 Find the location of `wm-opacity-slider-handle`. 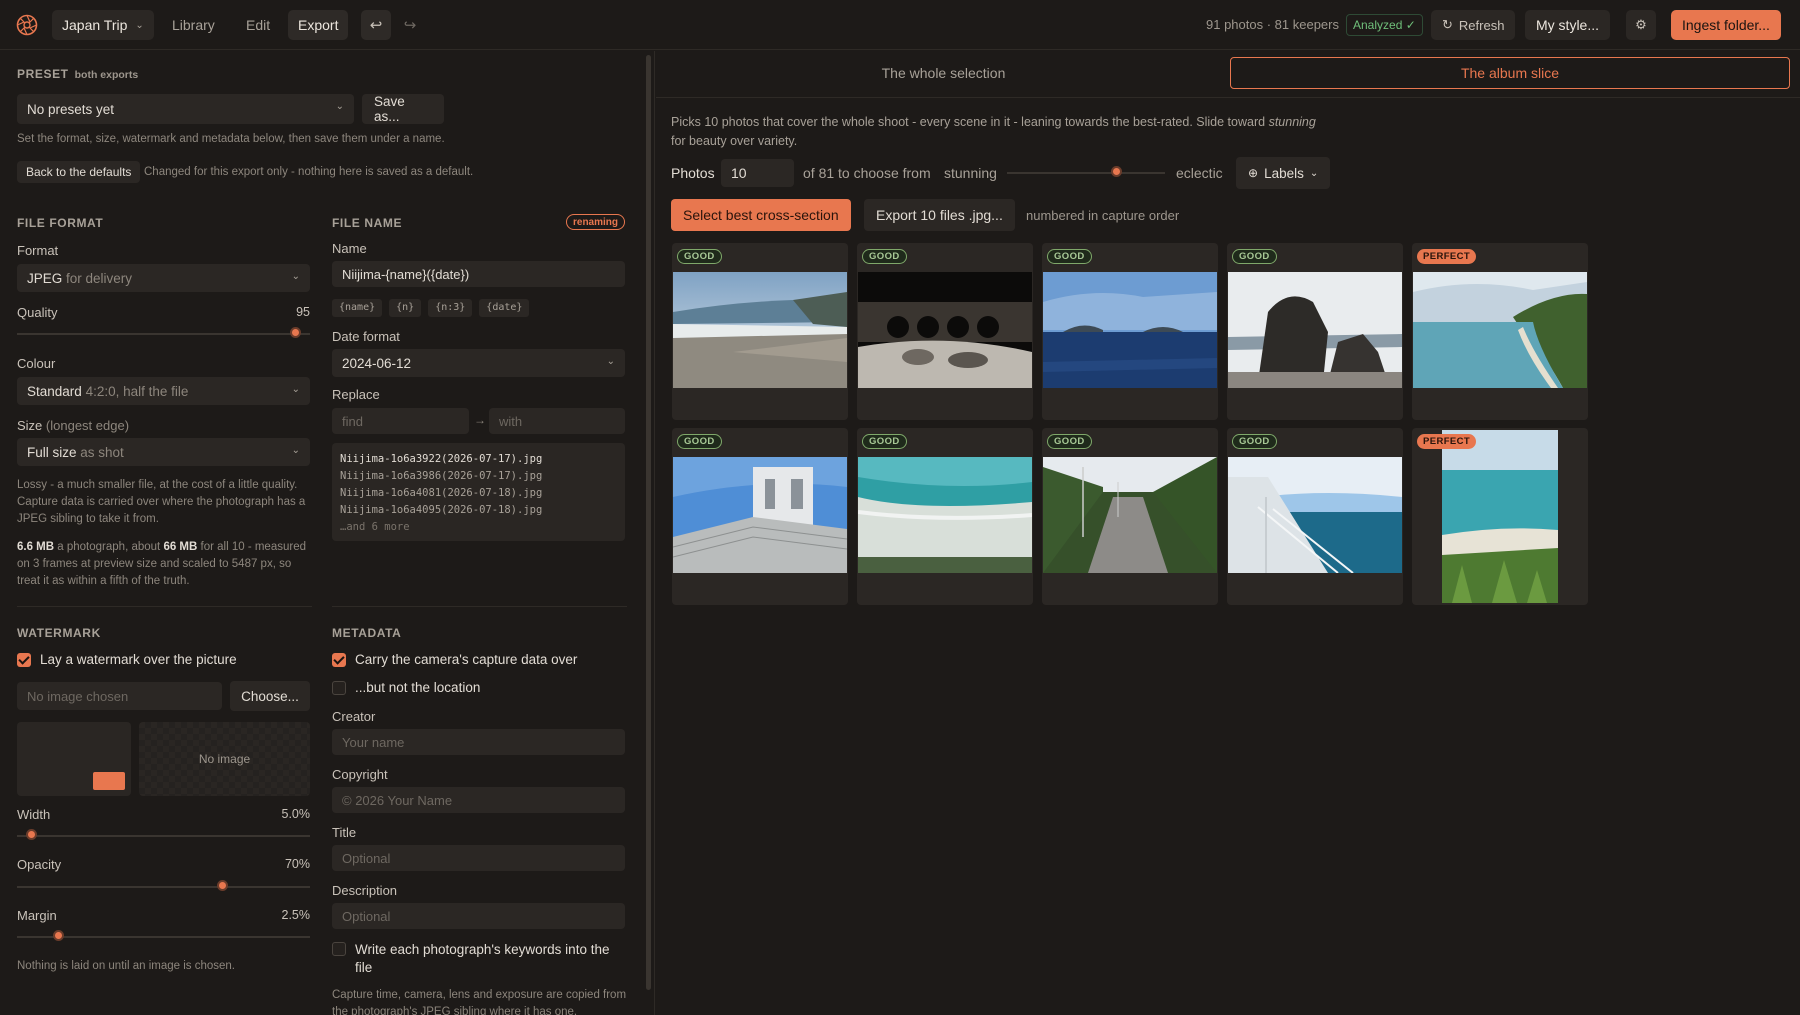

wm-opacity-slider-handle is located at coordinates (222, 885).